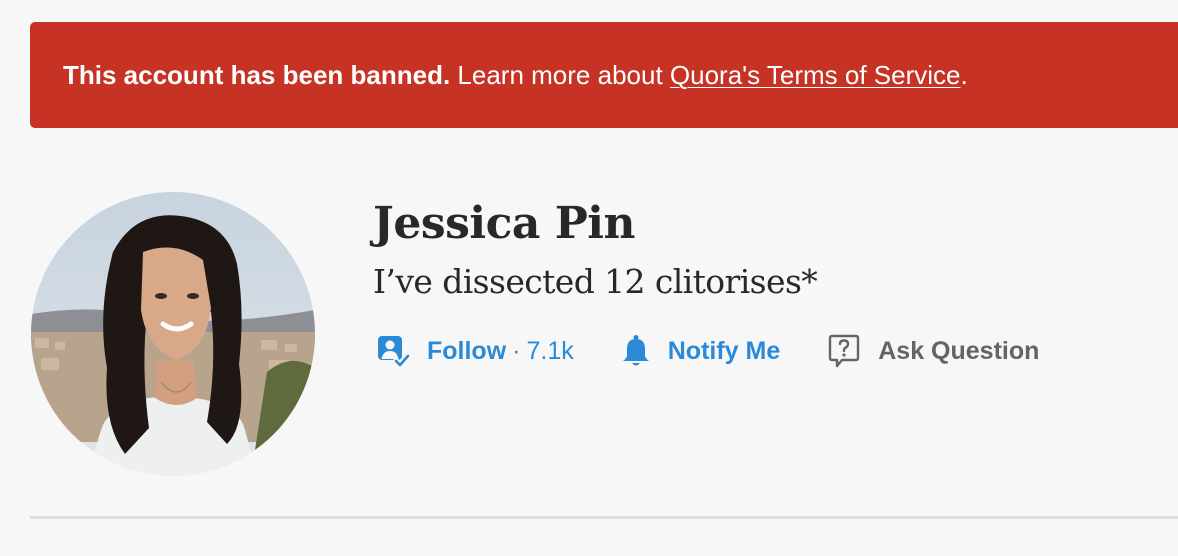 This screenshot has width=1178, height=556. What do you see at coordinates (560, 74) in the screenshot?
I see `banner-lead-text: Learn more about` at bounding box center [560, 74].